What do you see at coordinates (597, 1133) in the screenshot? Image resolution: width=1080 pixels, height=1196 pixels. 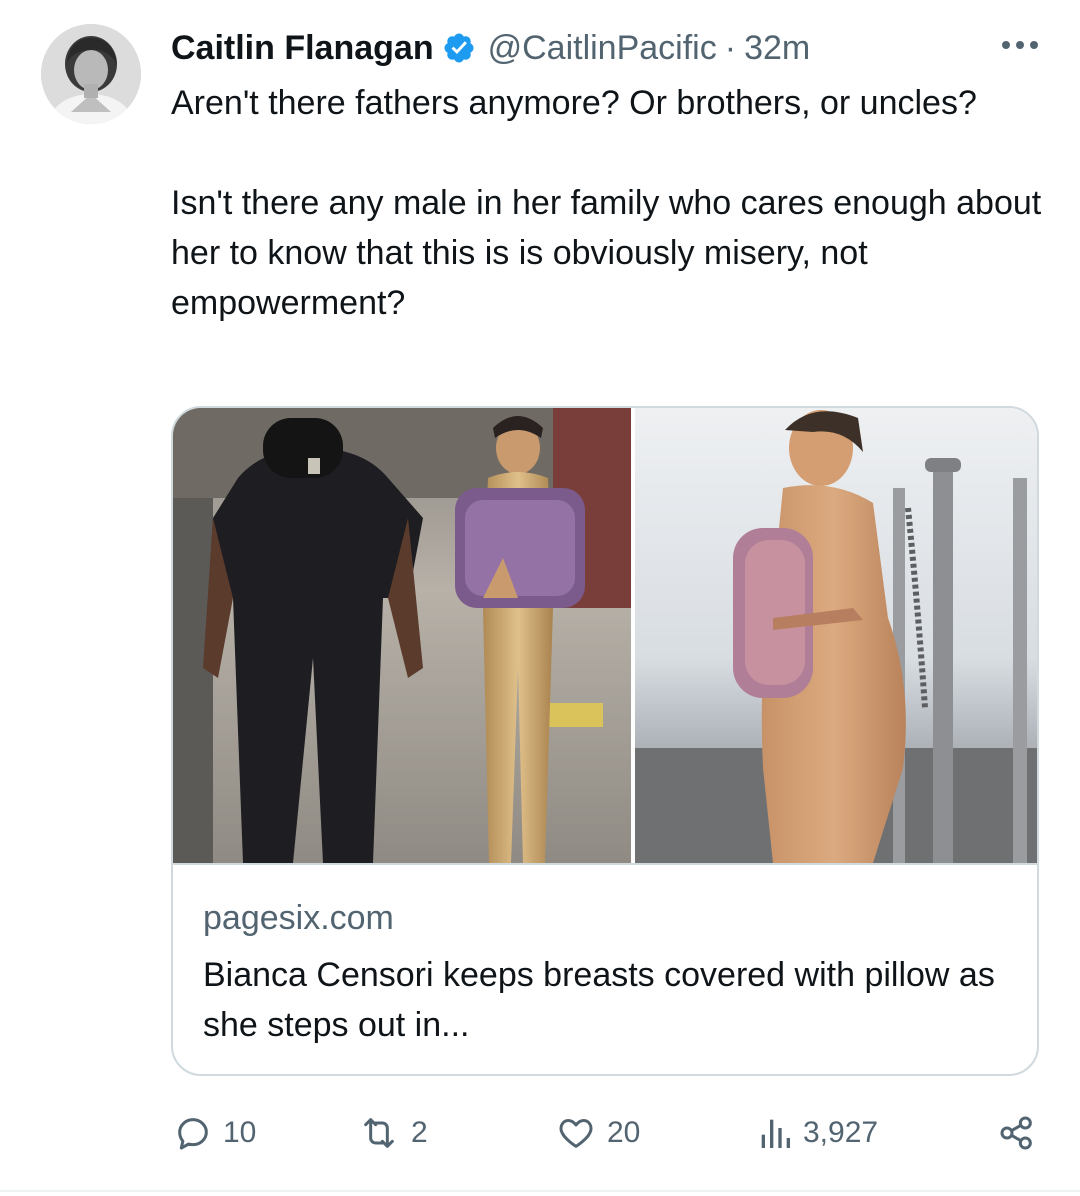 I see `like-button: 20` at bounding box center [597, 1133].